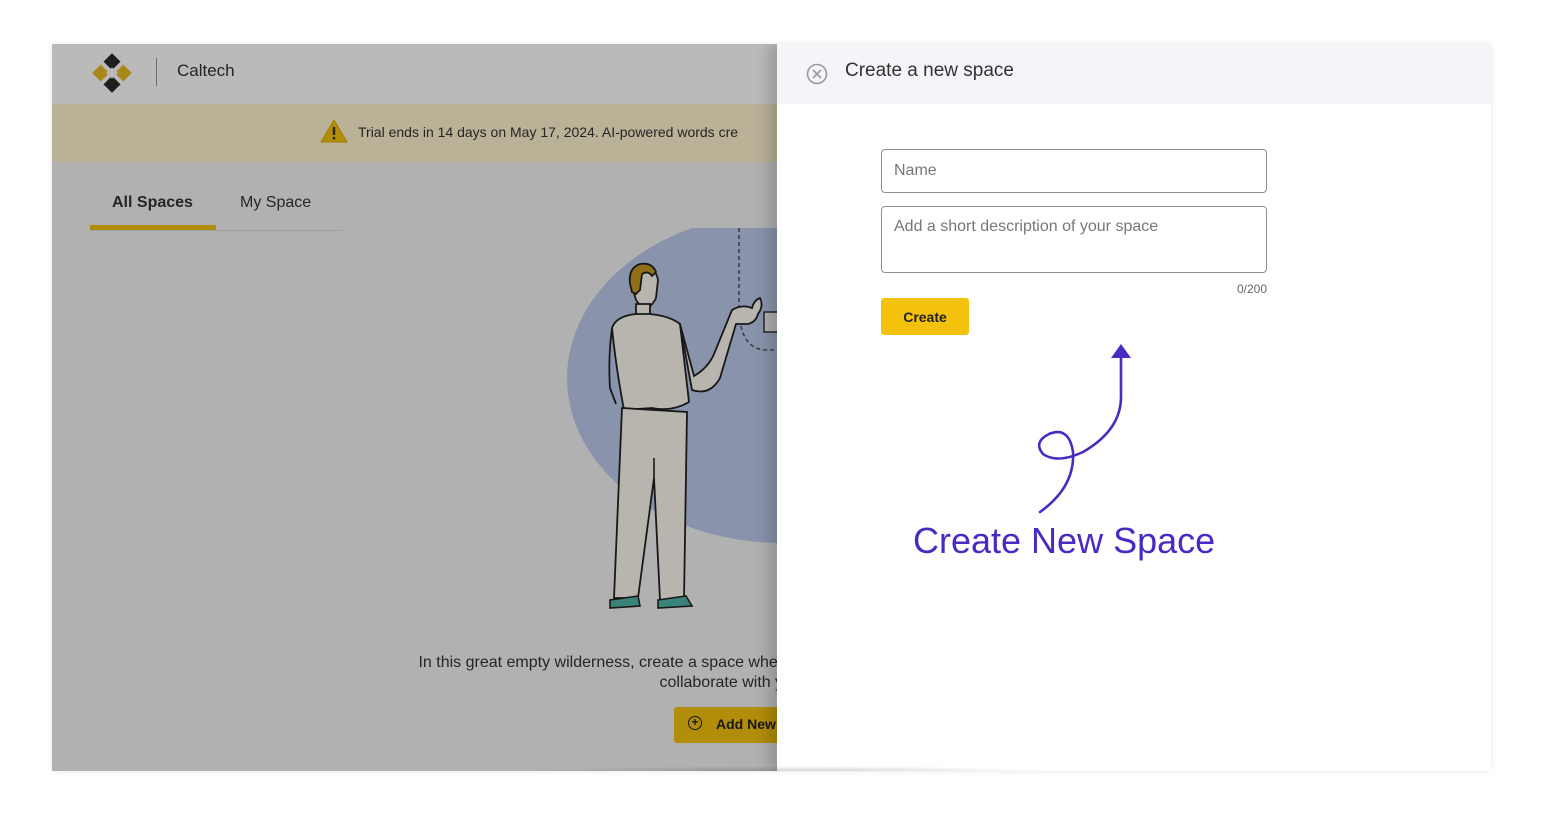  What do you see at coordinates (1064, 540) in the screenshot?
I see `annotation-label: Create New Space` at bounding box center [1064, 540].